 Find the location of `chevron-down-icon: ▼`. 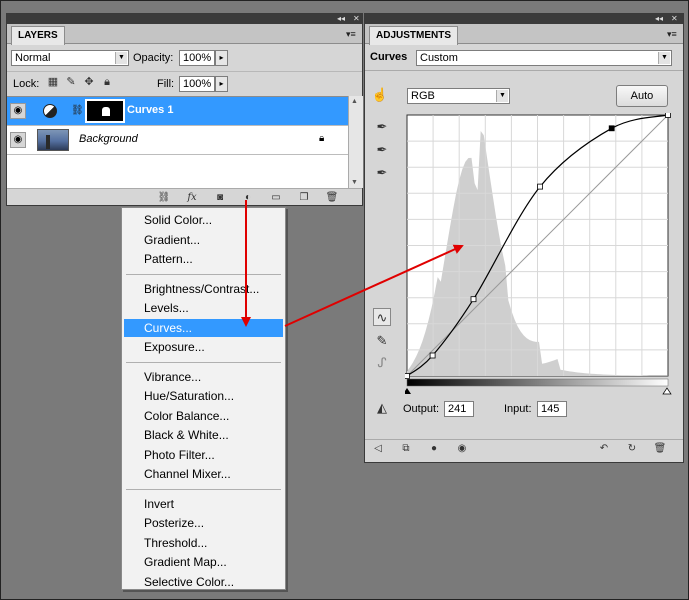

chevron-down-icon: ▼ is located at coordinates (121, 58).